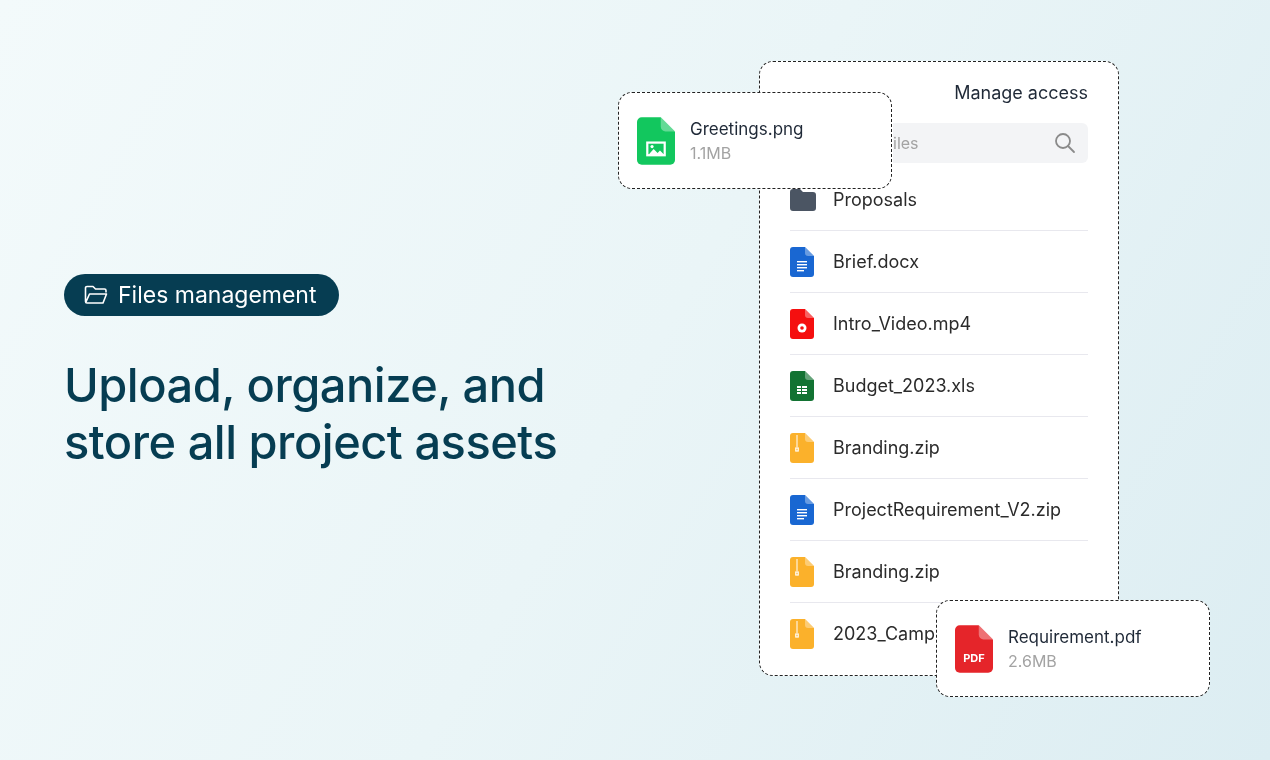 The width and height of the screenshot is (1270, 760). Describe the element at coordinates (876, 261) in the screenshot. I see `file-name: Brief.docx` at that location.